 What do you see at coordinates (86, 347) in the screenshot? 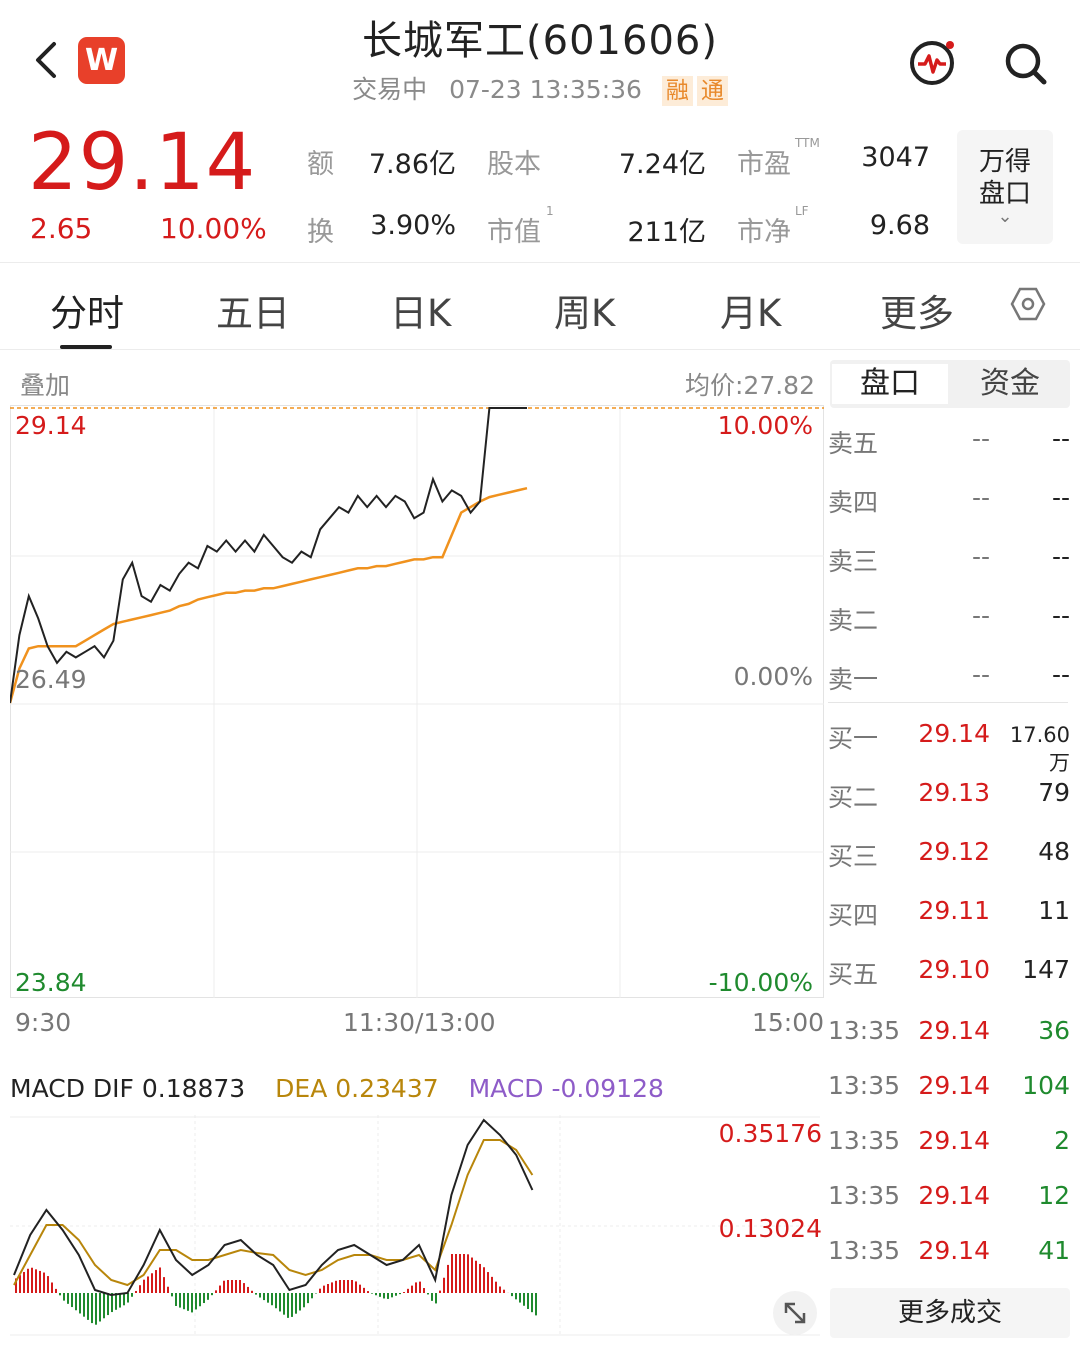
I see `active-tab-indicator` at bounding box center [86, 347].